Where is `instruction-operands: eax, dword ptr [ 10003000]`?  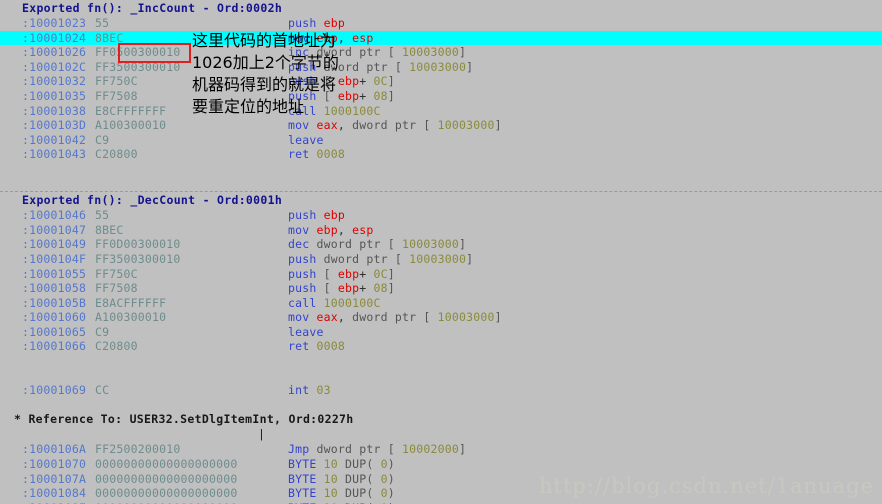 instruction-operands: eax, dword ptr [ 10003000] is located at coordinates (409, 125).